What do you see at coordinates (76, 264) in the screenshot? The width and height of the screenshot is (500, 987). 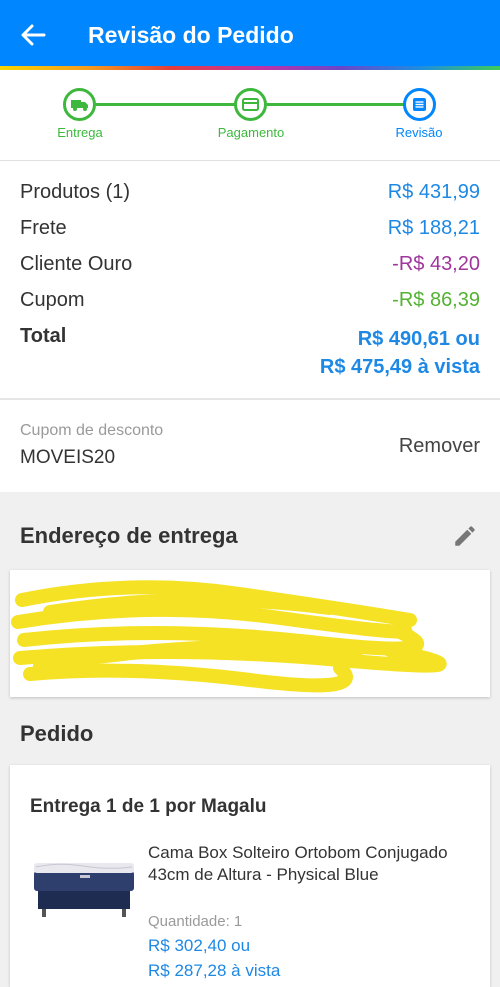 I see `cliente-ouro-label: Cliente Ouro` at bounding box center [76, 264].